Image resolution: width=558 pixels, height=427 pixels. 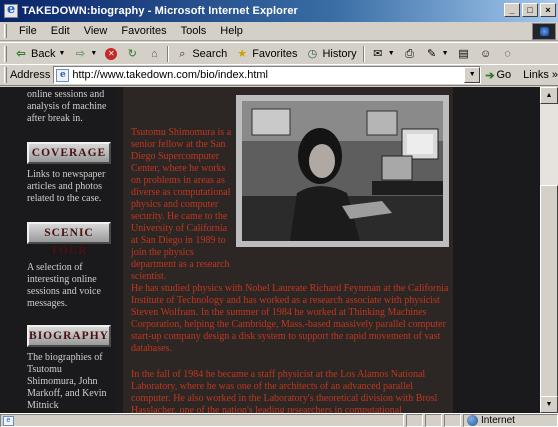 What do you see at coordinates (202, 420) in the screenshot?
I see `status-message: e` at bounding box center [202, 420].